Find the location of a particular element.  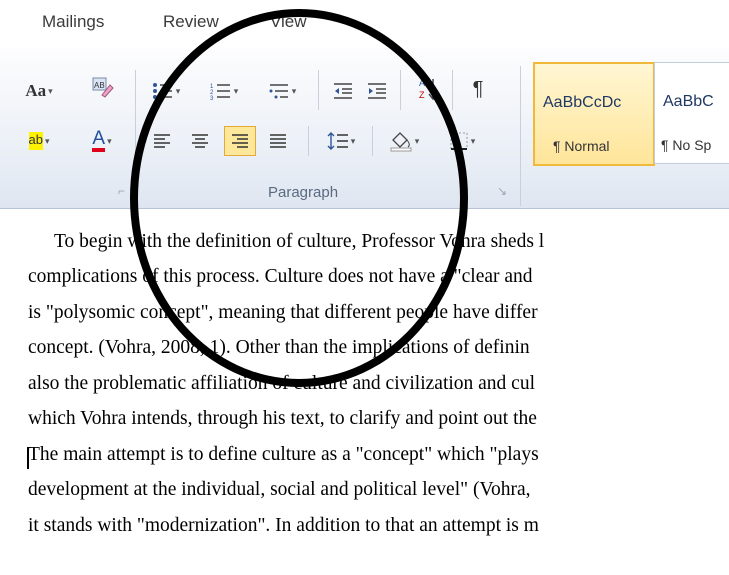

numbering-icon: 123 is located at coordinates (220, 92).